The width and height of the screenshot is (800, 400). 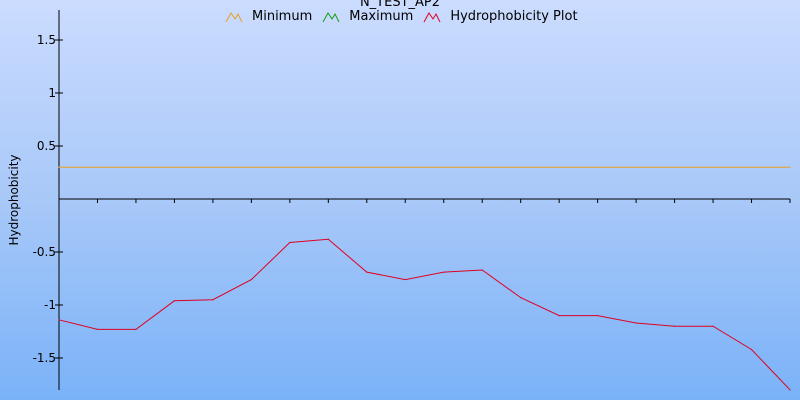 I want to click on y-tick-label: 1.5, so click(x=46, y=40).